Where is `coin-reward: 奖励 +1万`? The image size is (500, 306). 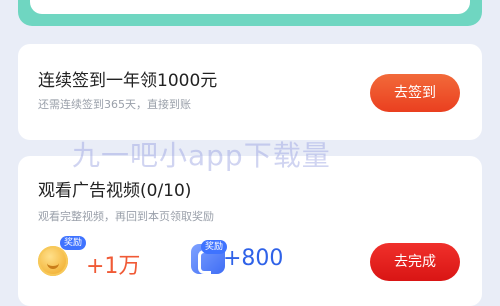
coin-reward: 奖励 +1万 is located at coordinates (108, 257).